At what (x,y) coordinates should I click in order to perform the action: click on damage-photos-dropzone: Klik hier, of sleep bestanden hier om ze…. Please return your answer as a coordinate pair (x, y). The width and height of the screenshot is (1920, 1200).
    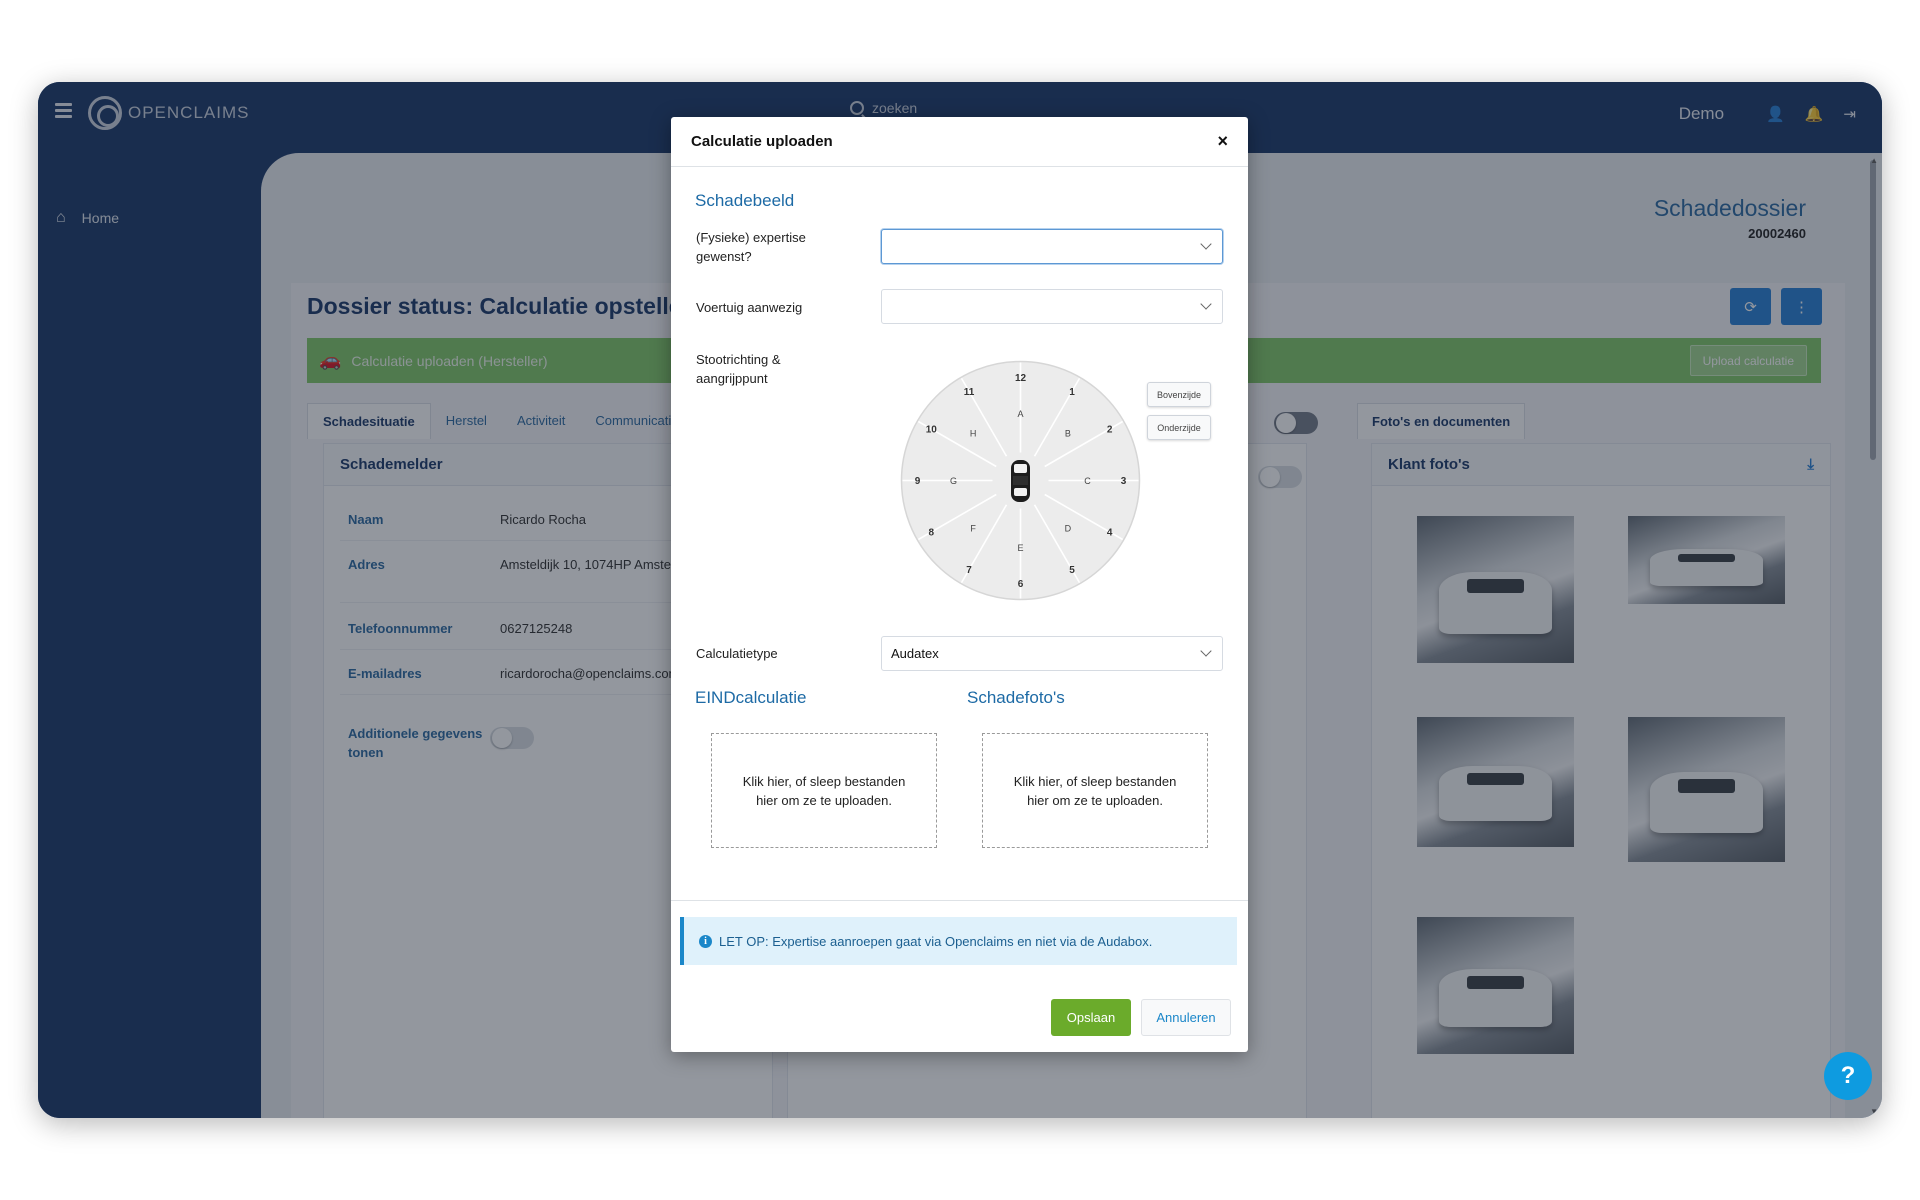
    Looking at the image, I should click on (1095, 790).